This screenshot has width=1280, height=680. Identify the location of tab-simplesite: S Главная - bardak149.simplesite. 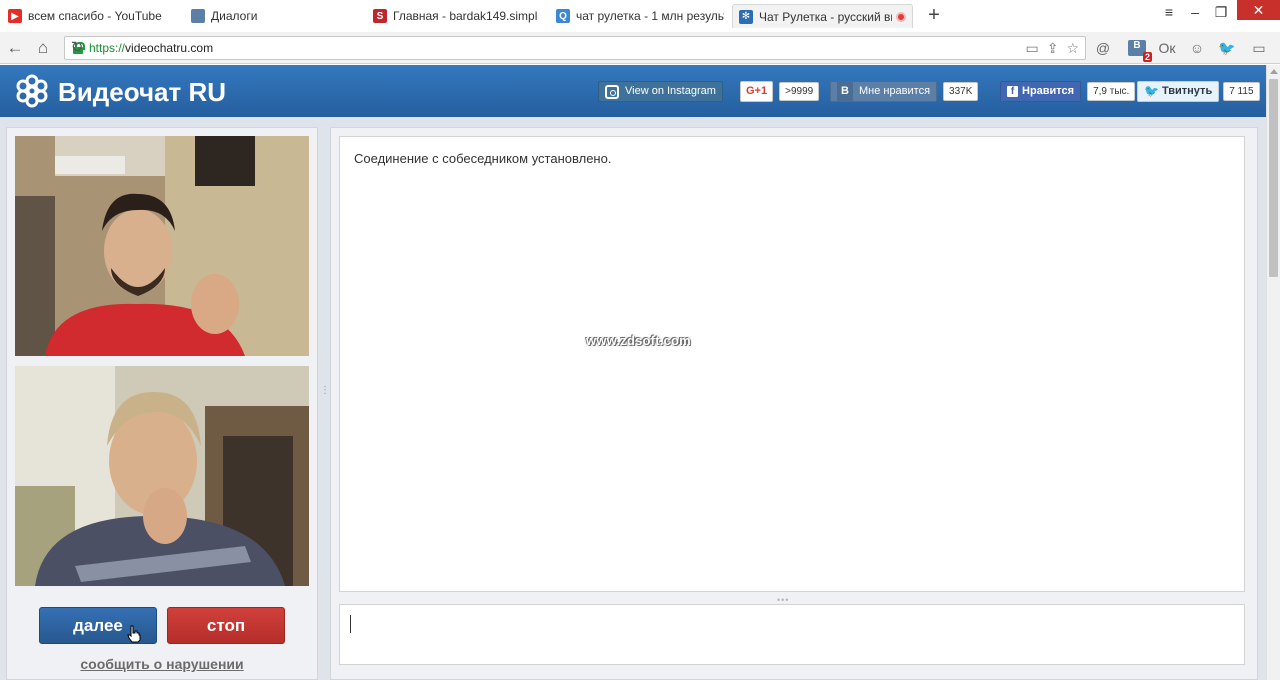
(455, 16).